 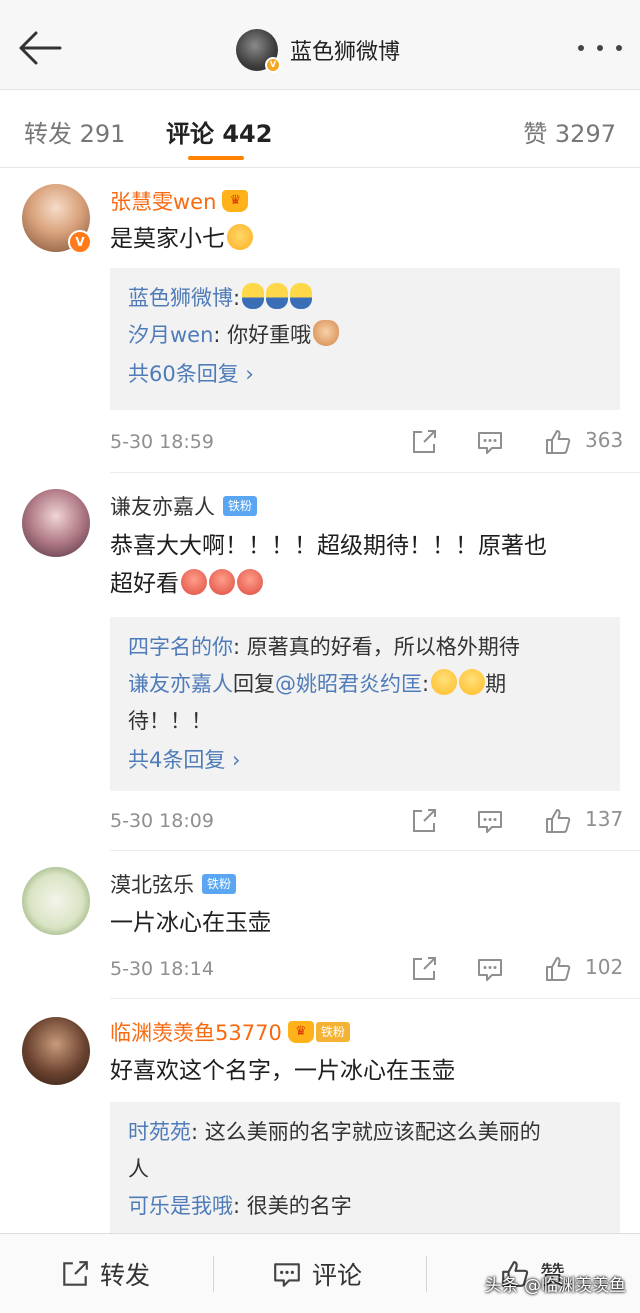 What do you see at coordinates (287, 1275) in the screenshot?
I see `comment-icon` at bounding box center [287, 1275].